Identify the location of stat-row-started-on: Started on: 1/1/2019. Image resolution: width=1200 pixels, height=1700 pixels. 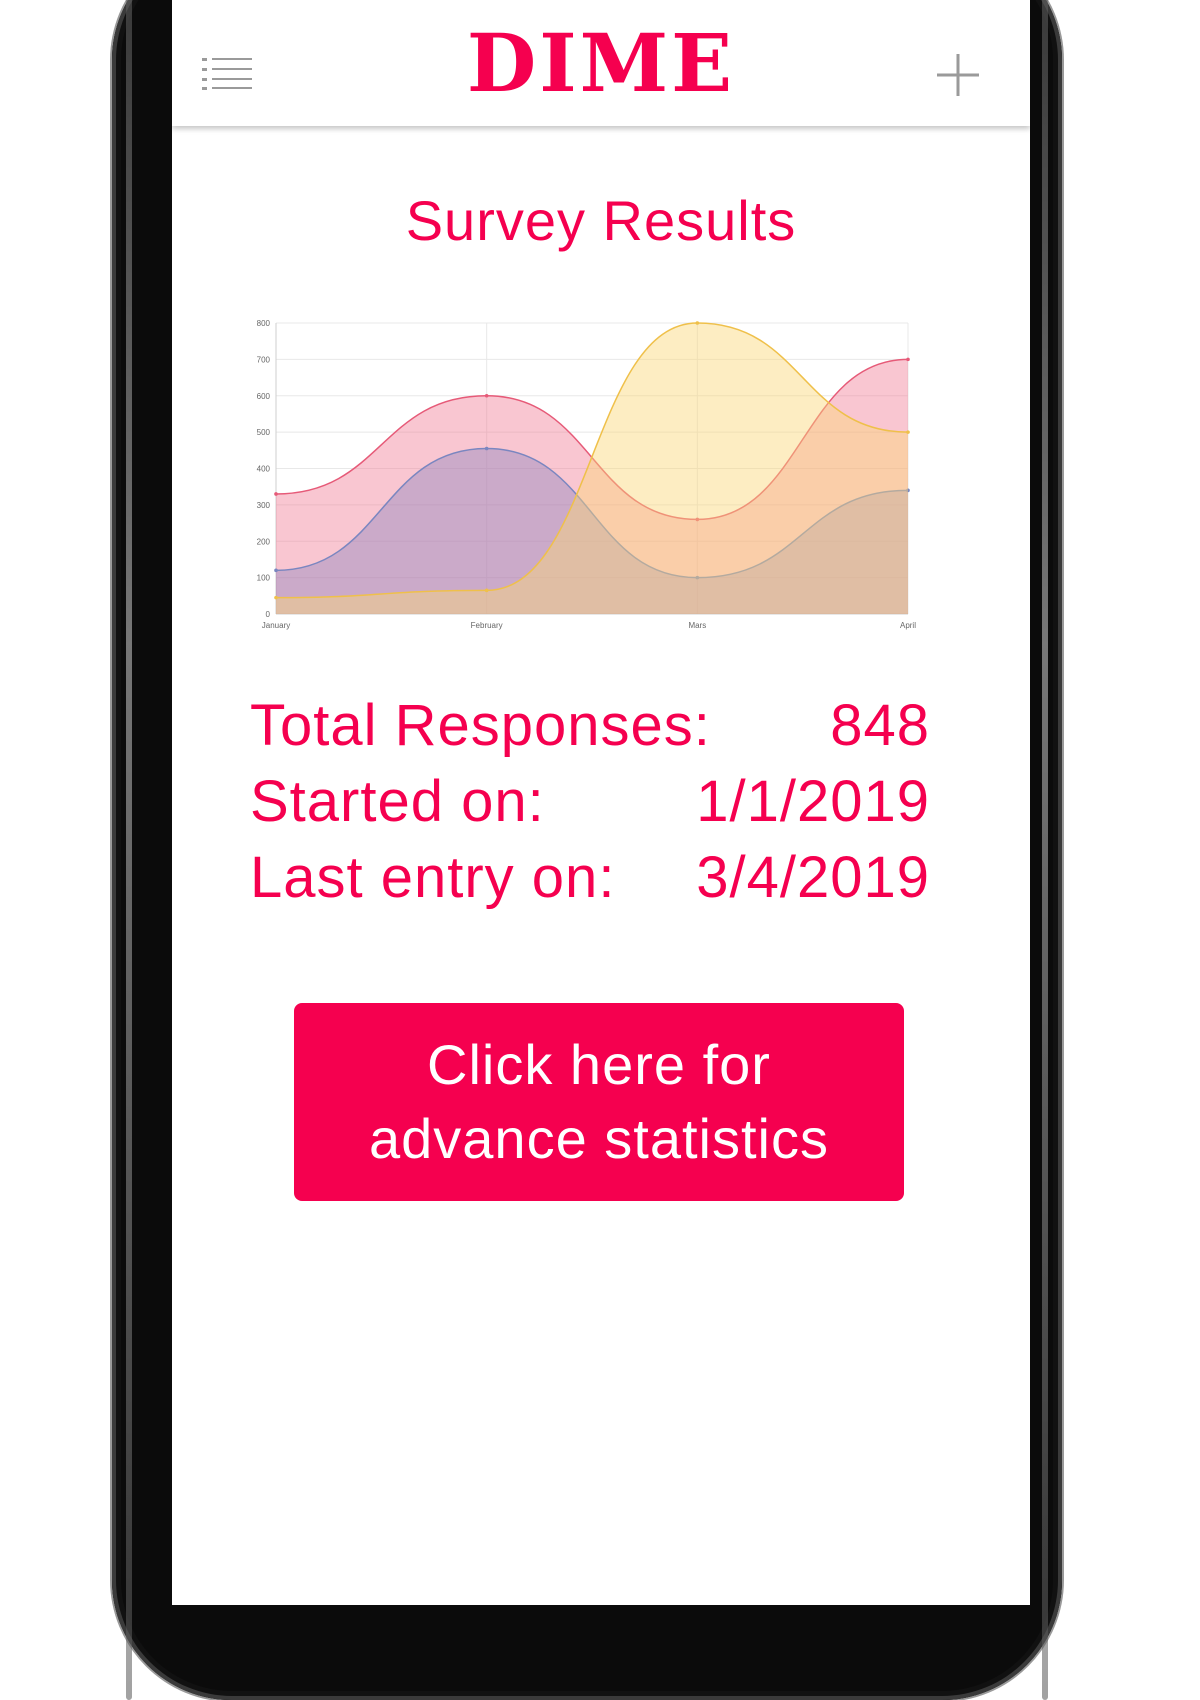
(590, 802).